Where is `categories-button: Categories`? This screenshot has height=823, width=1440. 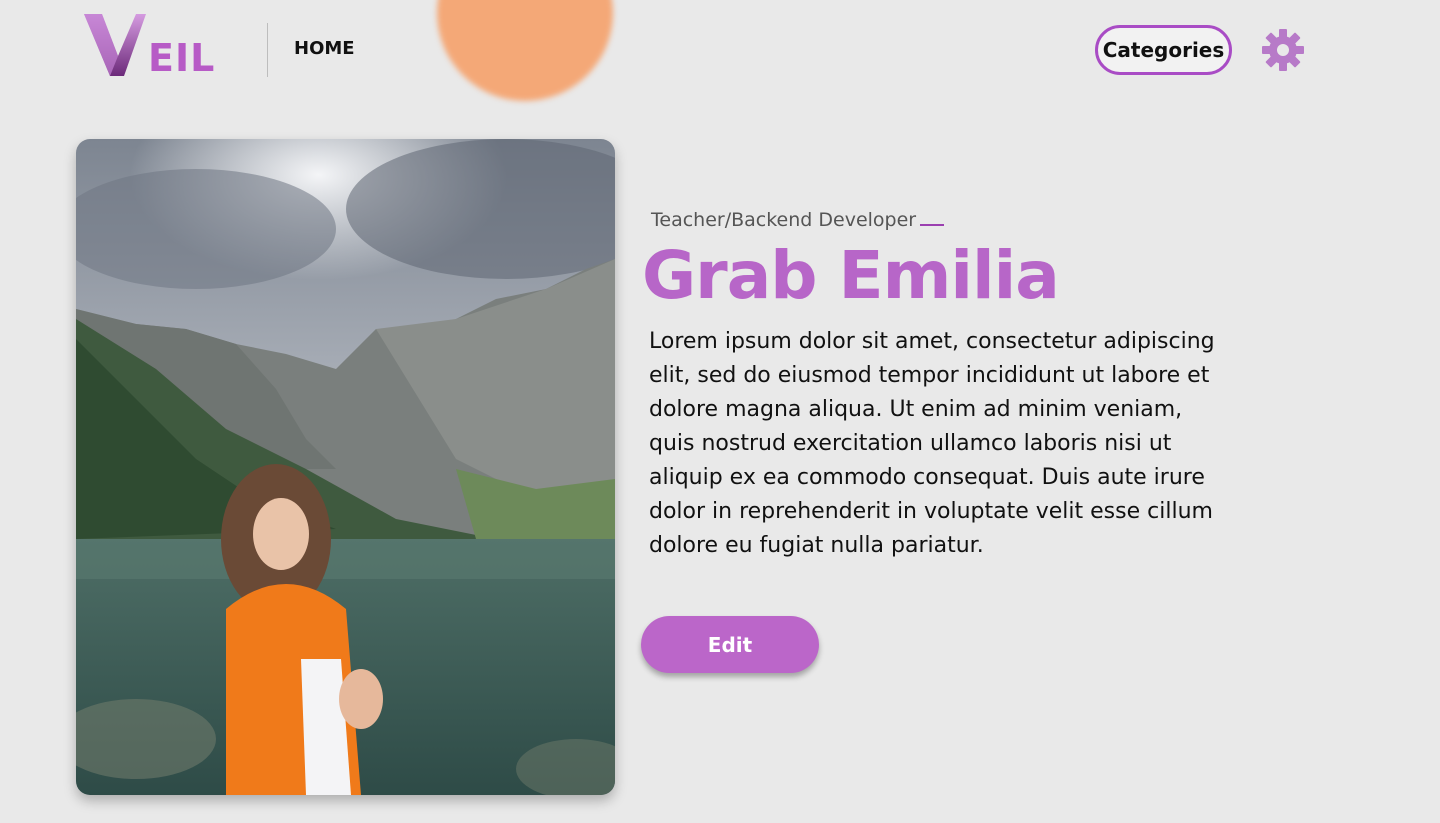 categories-button: Categories is located at coordinates (1163, 50).